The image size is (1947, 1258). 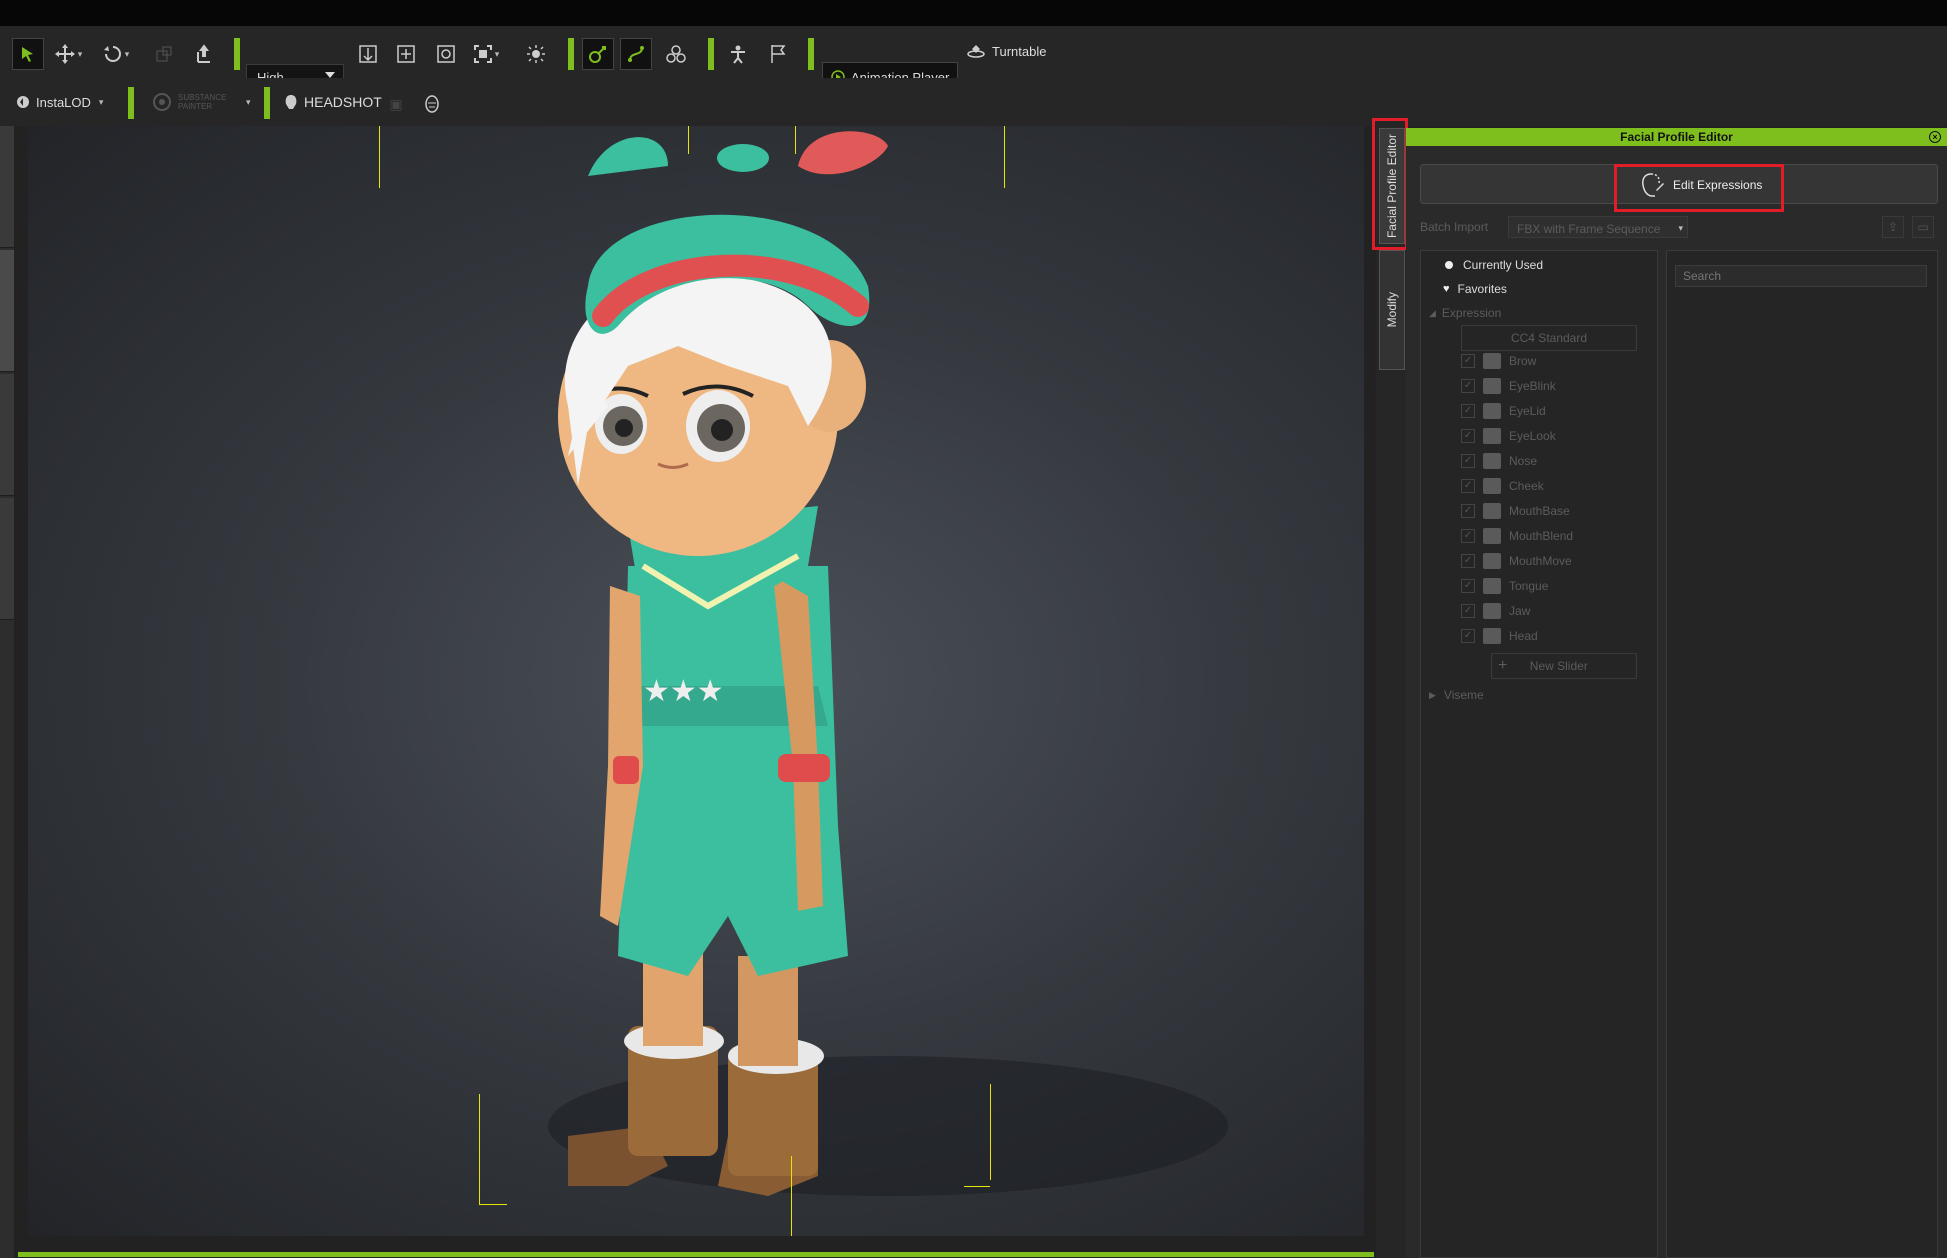 What do you see at coordinates (1498, 361) in the screenshot?
I see `expression-item: ✓ Brow` at bounding box center [1498, 361].